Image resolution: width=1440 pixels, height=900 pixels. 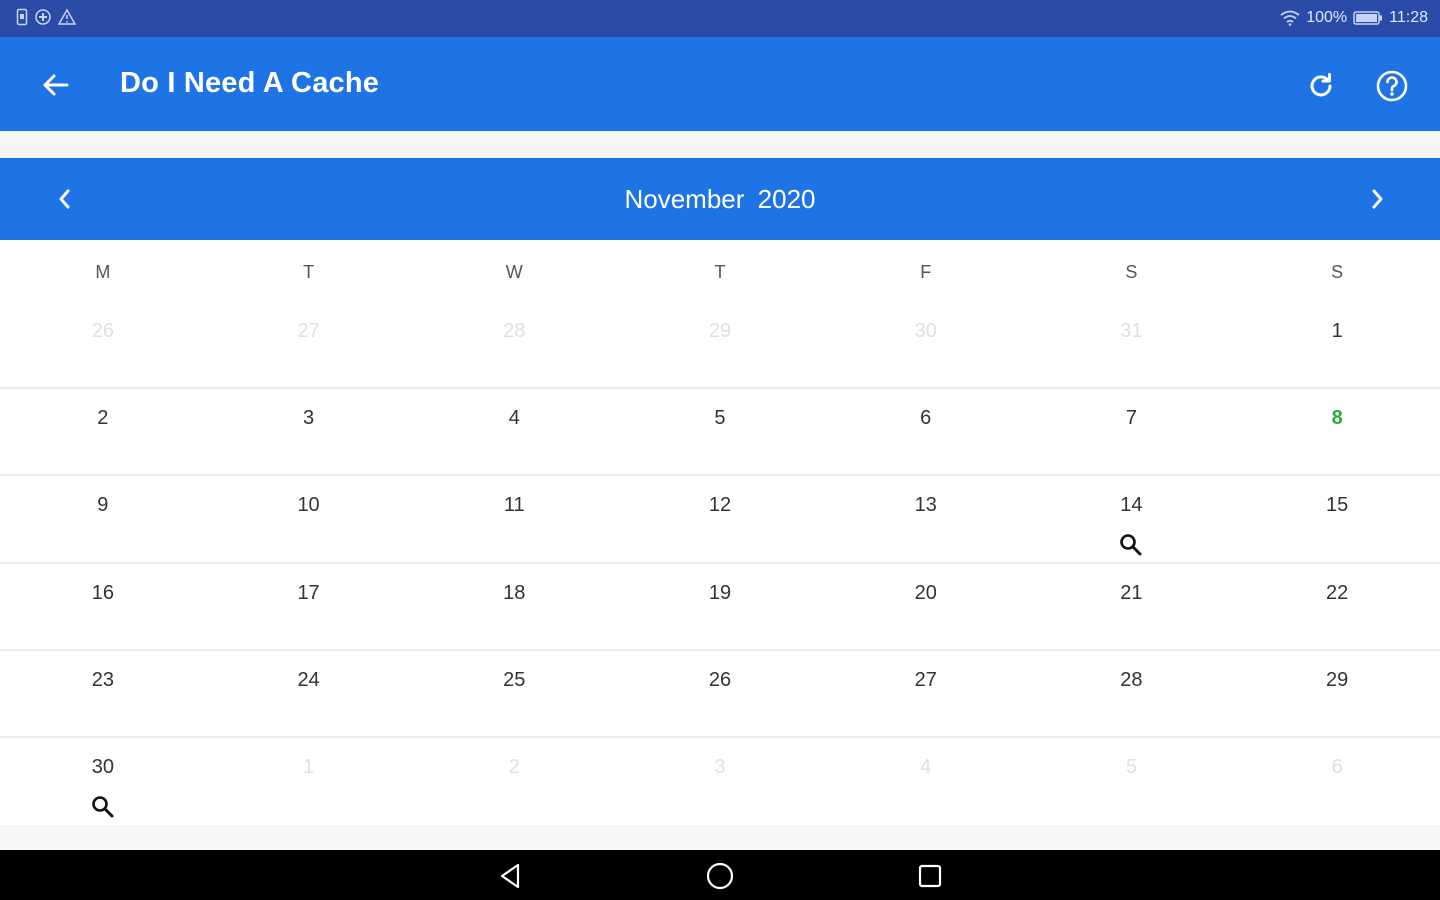 What do you see at coordinates (309, 693) in the screenshot?
I see `day-cell: 24` at bounding box center [309, 693].